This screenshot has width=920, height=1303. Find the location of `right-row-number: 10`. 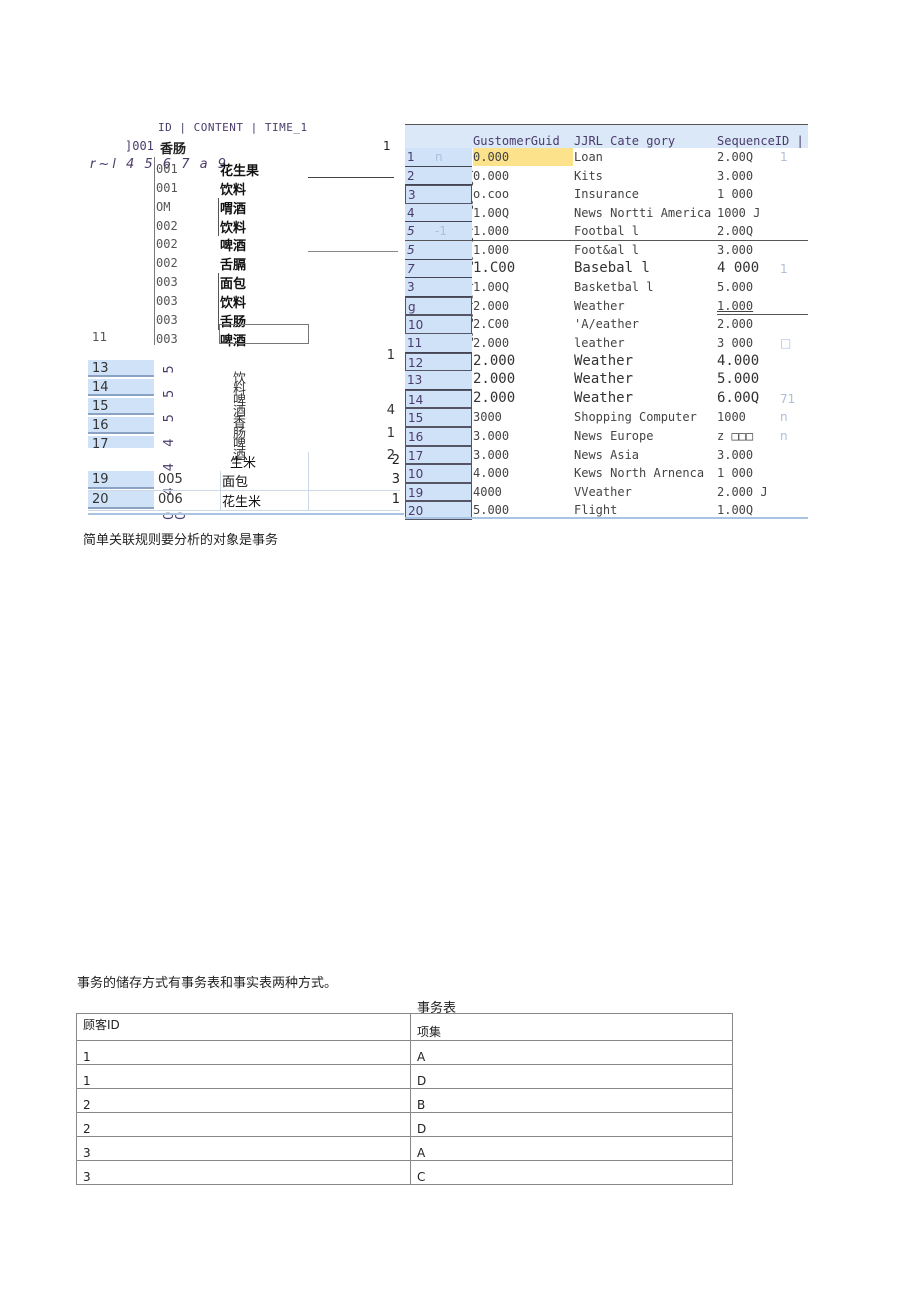

right-row-number: 10 is located at coordinates (438, 324).